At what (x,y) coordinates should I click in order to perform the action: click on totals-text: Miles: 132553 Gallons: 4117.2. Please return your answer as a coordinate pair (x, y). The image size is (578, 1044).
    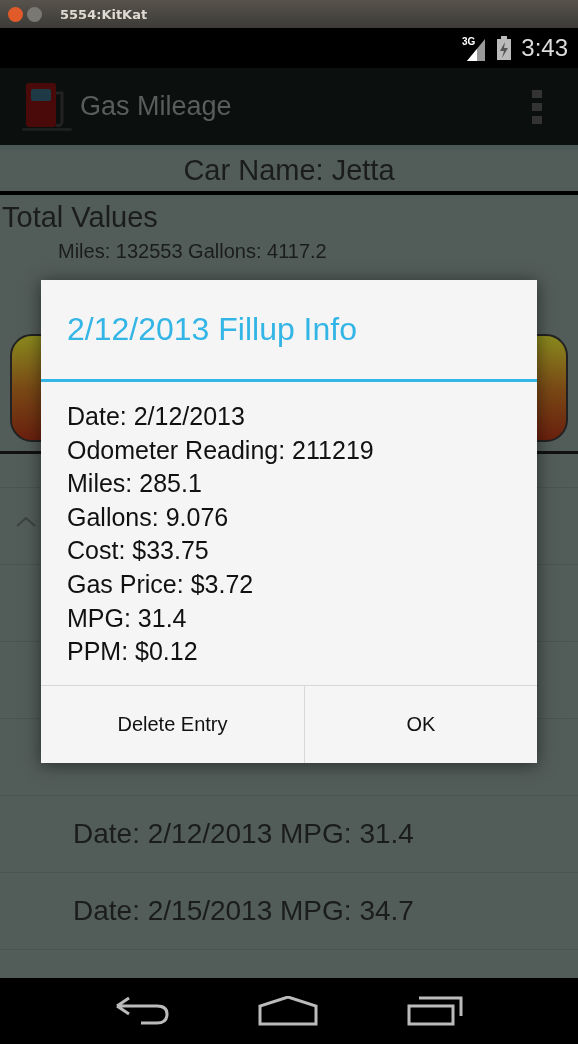
    Looking at the image, I should click on (193, 251).